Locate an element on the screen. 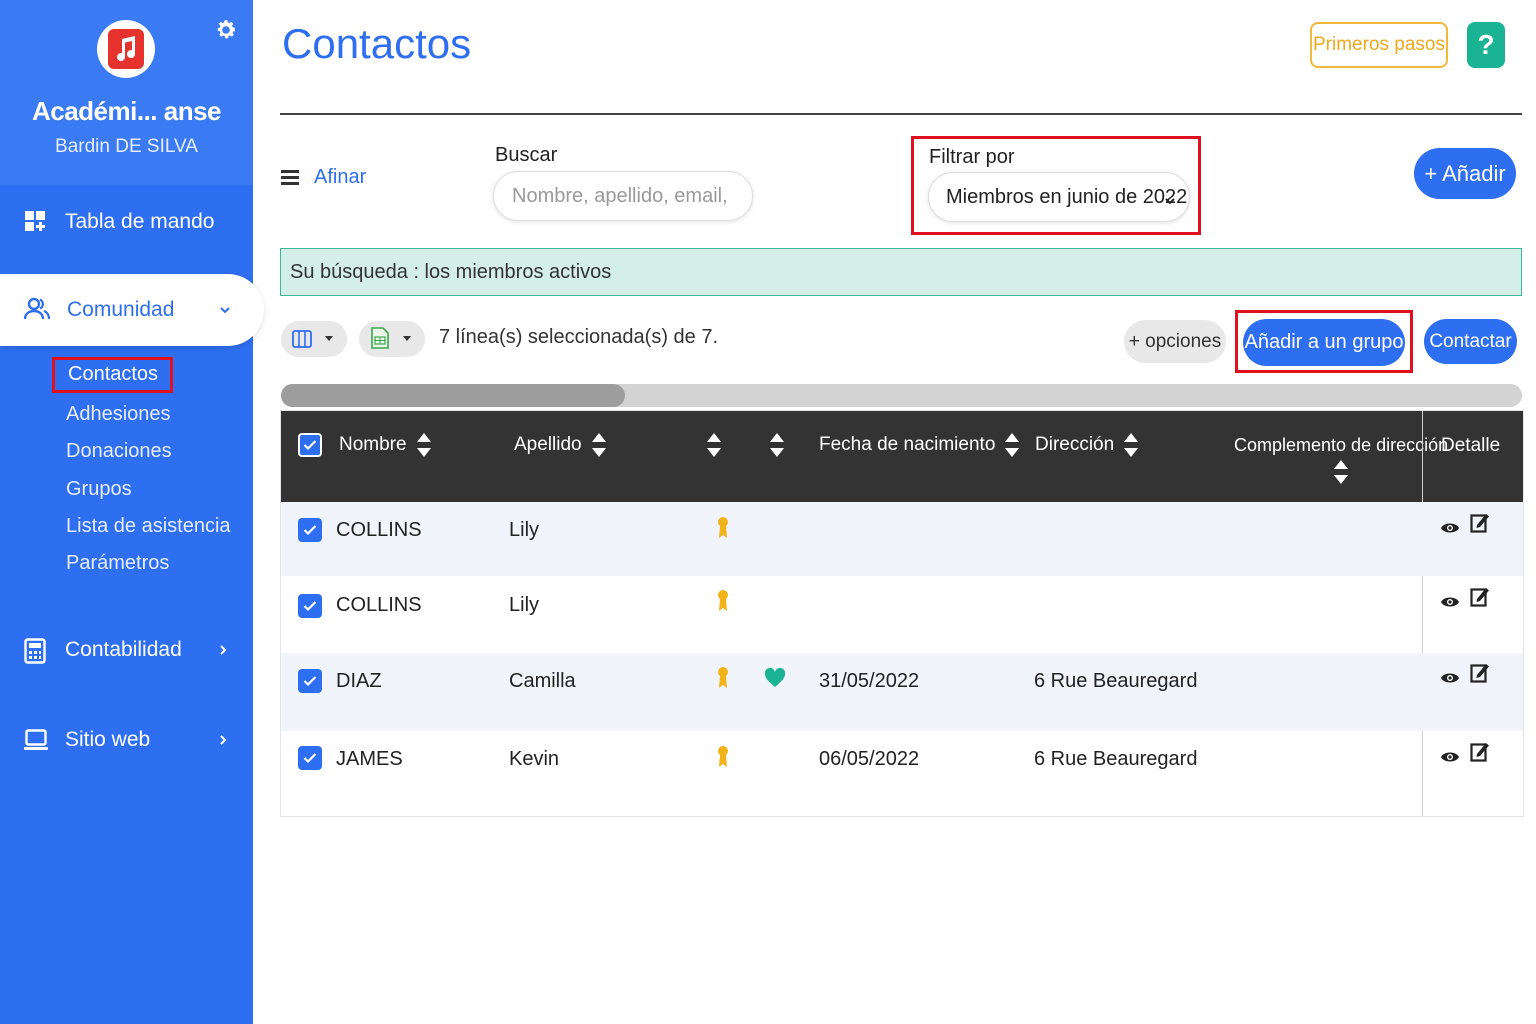  more-options-button: + opciones is located at coordinates (1175, 341).